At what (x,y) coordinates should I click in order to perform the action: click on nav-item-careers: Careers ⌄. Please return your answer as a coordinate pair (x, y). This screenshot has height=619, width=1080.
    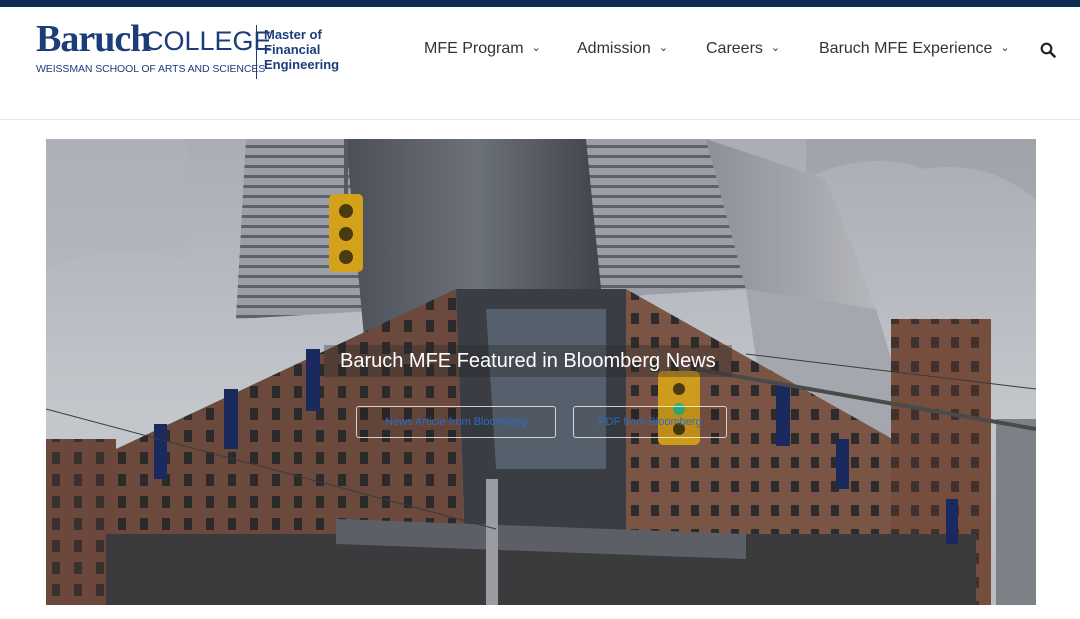
    Looking at the image, I should click on (743, 49).